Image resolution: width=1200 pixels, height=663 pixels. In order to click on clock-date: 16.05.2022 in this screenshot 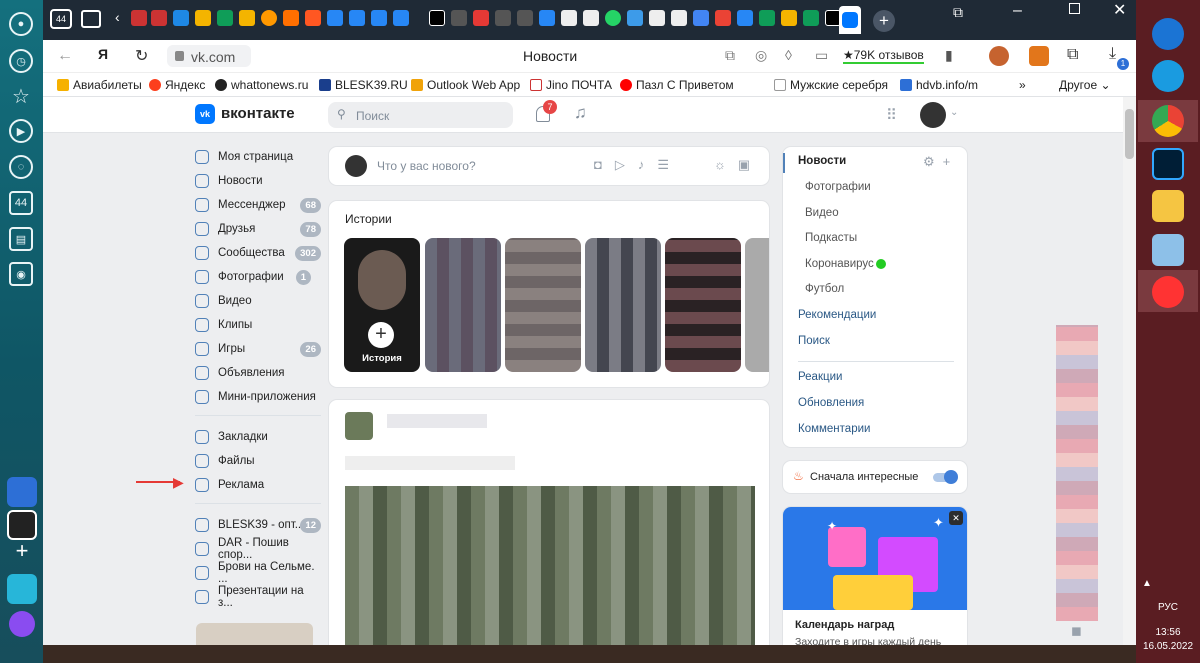, I will do `click(1168, 646)`.